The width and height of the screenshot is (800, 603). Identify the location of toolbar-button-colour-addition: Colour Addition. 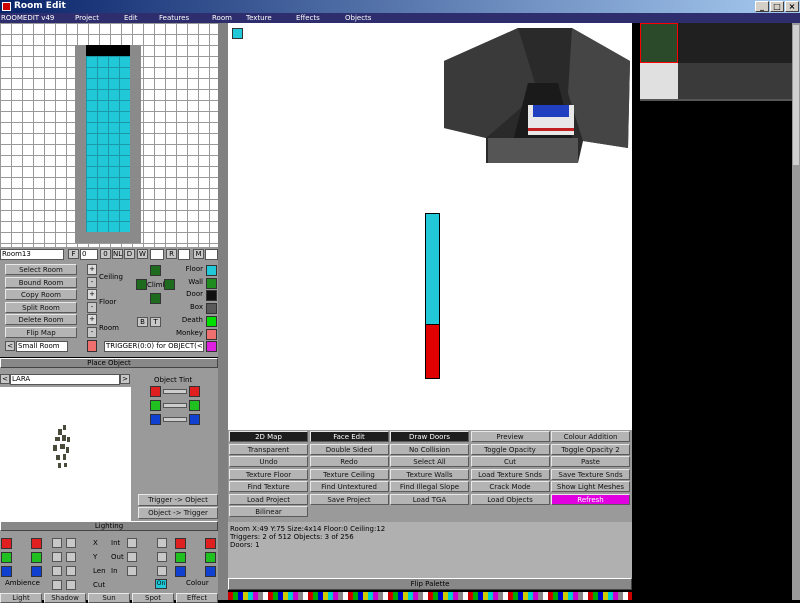
(590, 436).